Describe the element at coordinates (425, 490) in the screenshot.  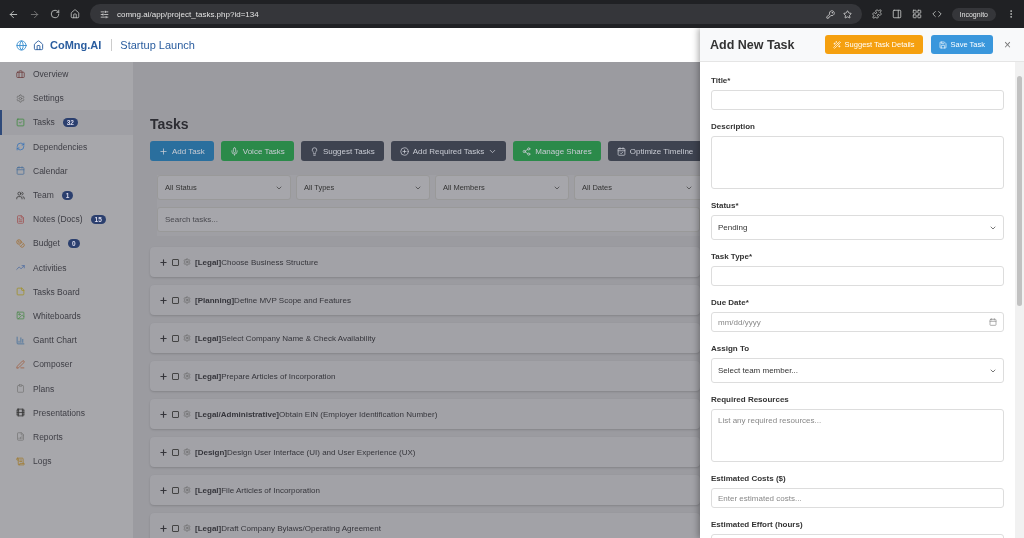
I see `task-row: [Legal]File Articles of Incorporation` at that location.